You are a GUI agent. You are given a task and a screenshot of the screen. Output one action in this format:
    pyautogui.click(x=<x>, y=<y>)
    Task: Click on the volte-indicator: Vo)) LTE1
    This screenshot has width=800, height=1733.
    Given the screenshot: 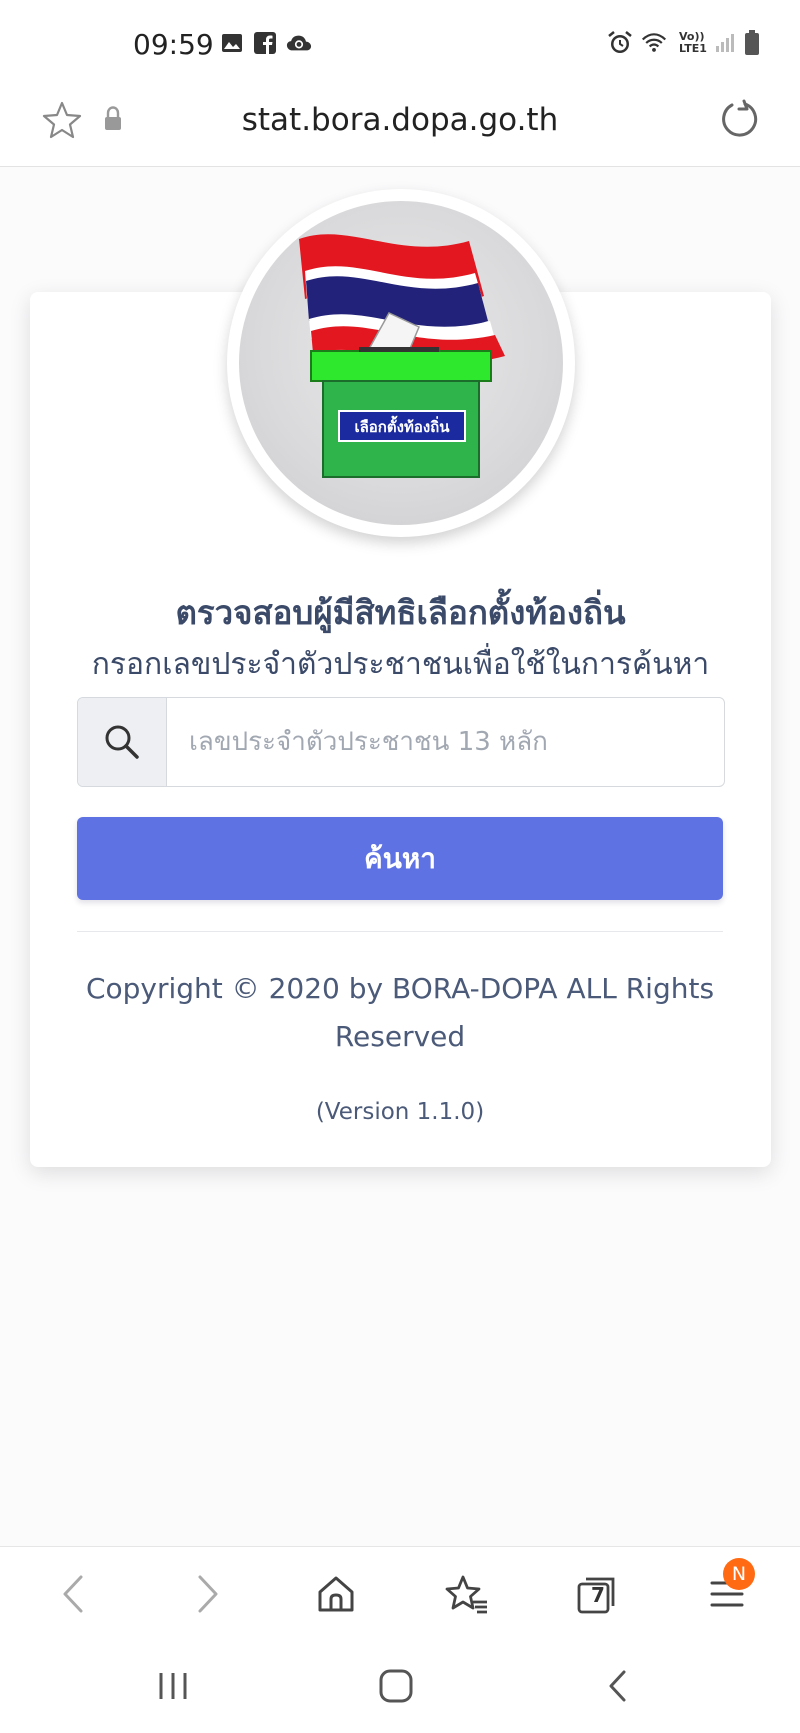 What is the action you would take?
    pyautogui.click(x=696, y=43)
    